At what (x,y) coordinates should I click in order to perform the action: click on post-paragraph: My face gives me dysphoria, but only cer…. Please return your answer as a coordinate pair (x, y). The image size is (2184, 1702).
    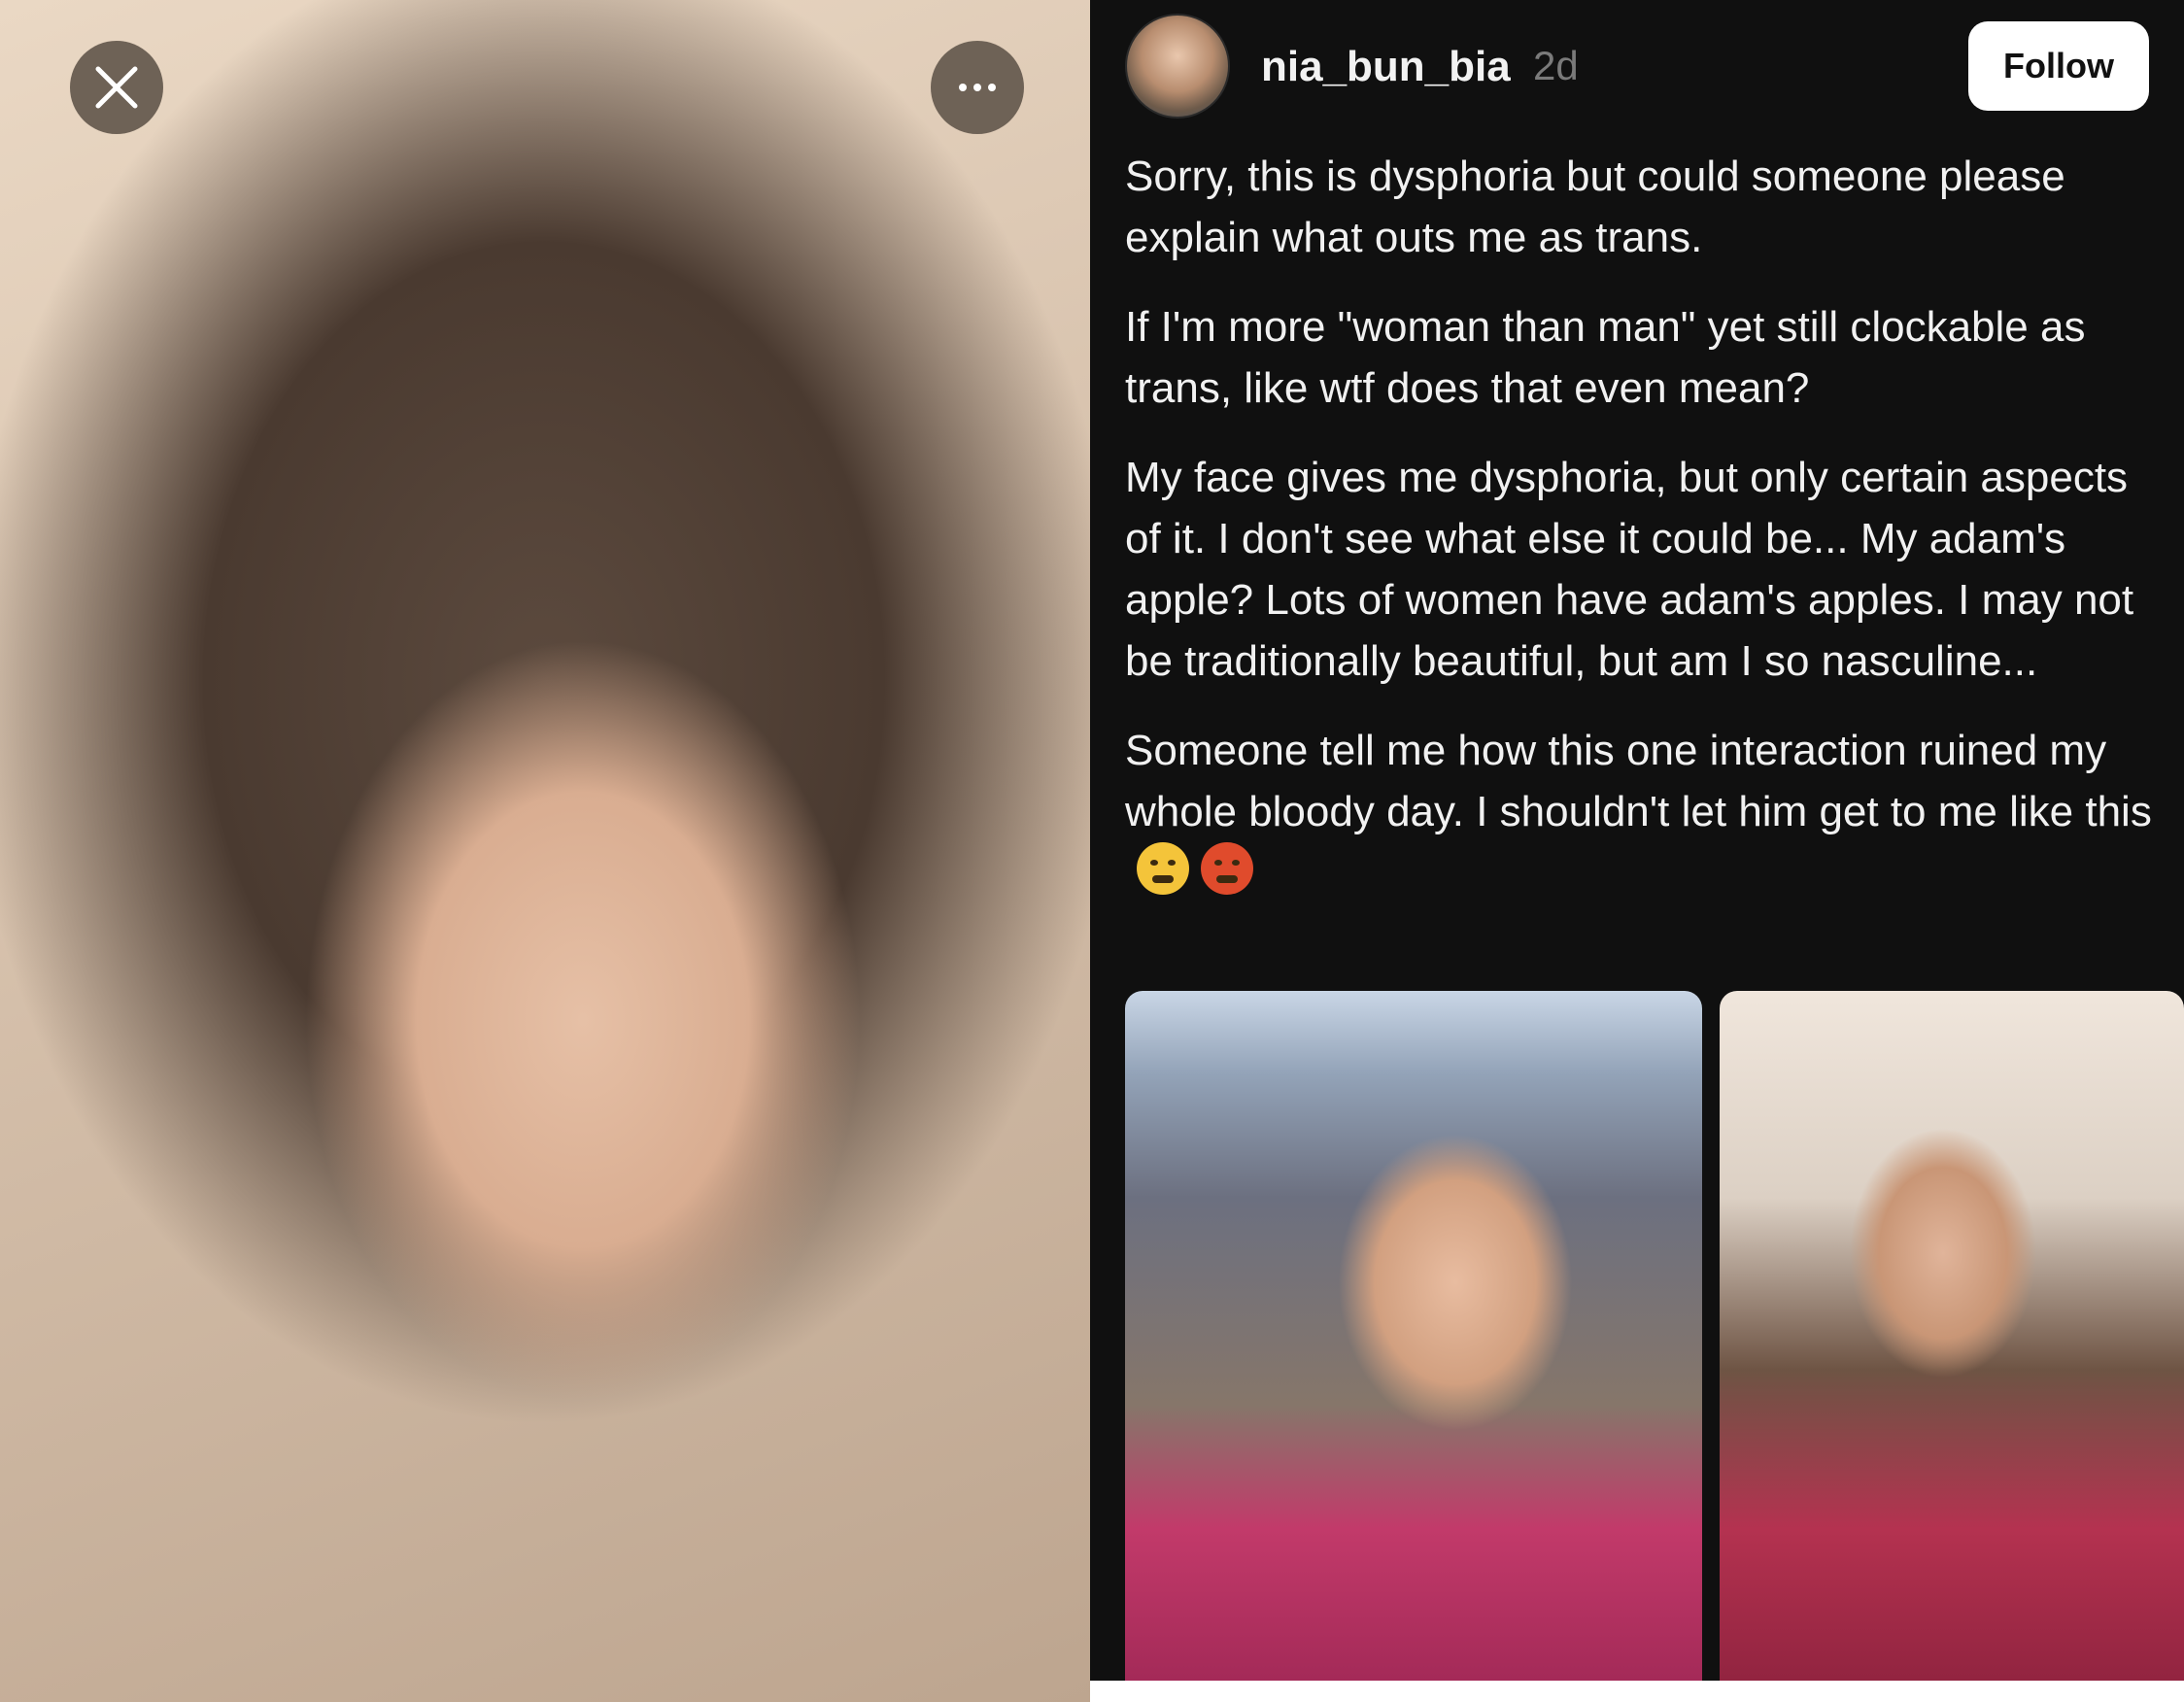
    Looking at the image, I should click on (1629, 569).